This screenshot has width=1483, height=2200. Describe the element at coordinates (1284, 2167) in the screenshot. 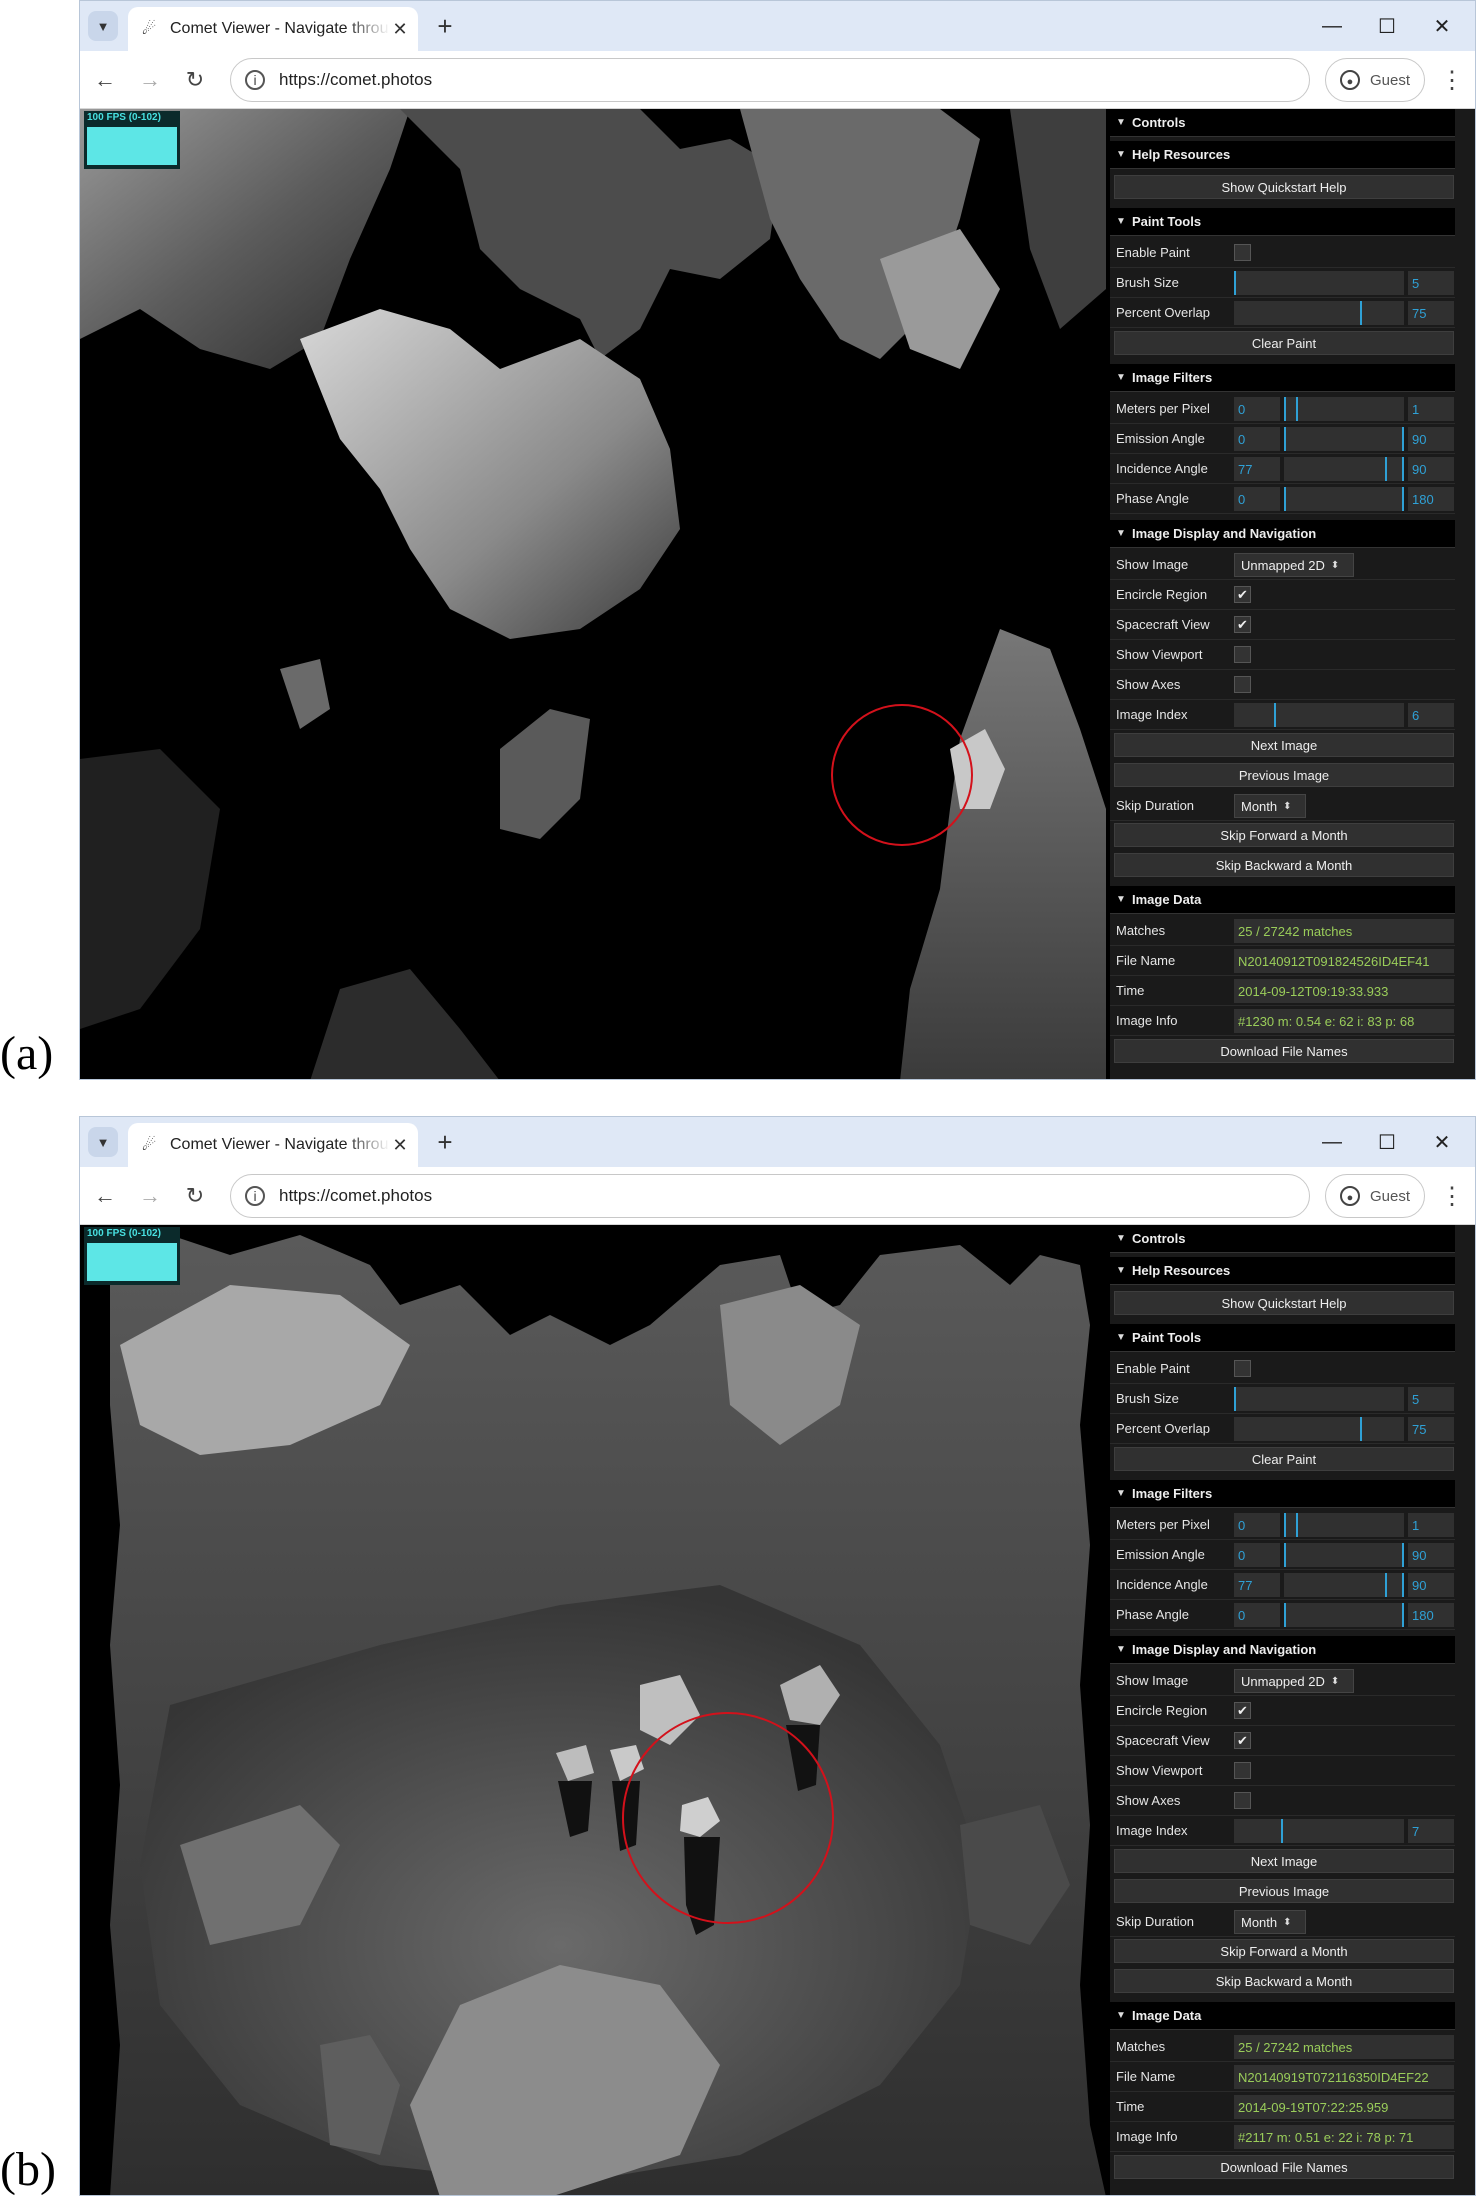

I see `download-file-names-button: Download File Names` at that location.